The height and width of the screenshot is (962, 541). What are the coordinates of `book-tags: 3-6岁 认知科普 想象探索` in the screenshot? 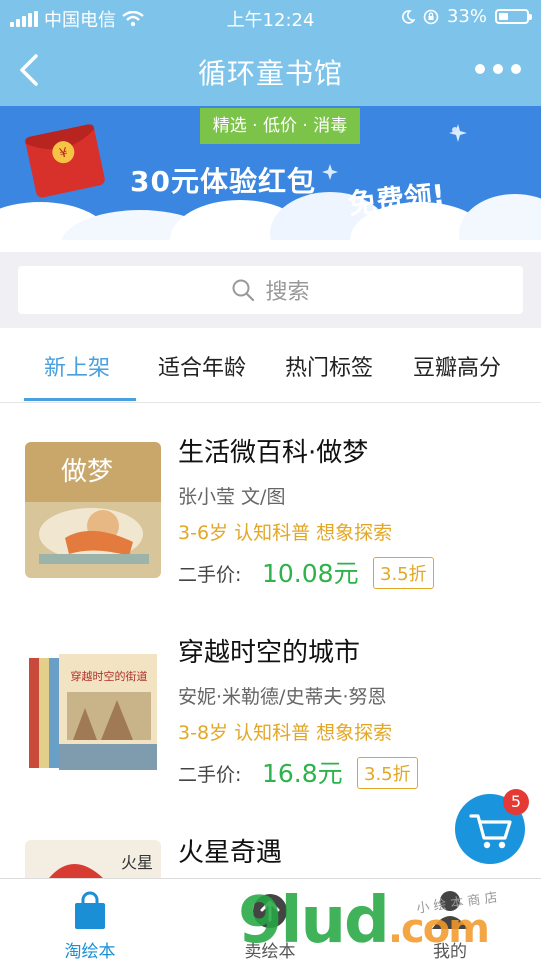 It's located at (285, 533).